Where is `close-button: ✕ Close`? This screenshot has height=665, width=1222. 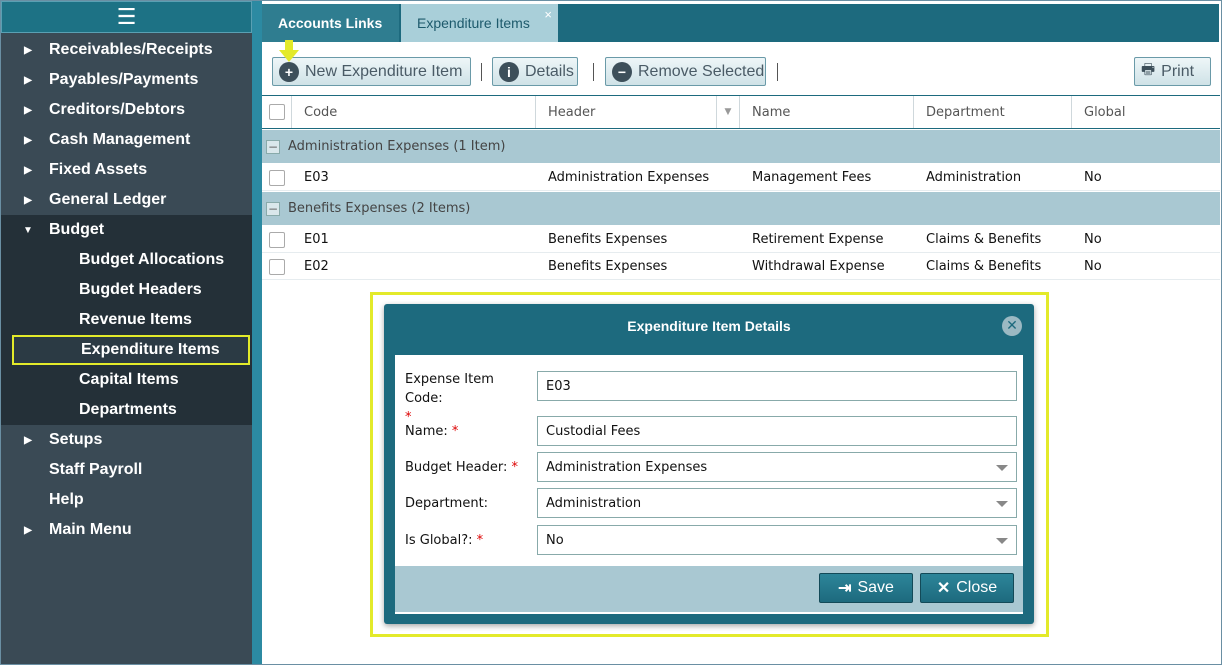 close-button: ✕ Close is located at coordinates (967, 588).